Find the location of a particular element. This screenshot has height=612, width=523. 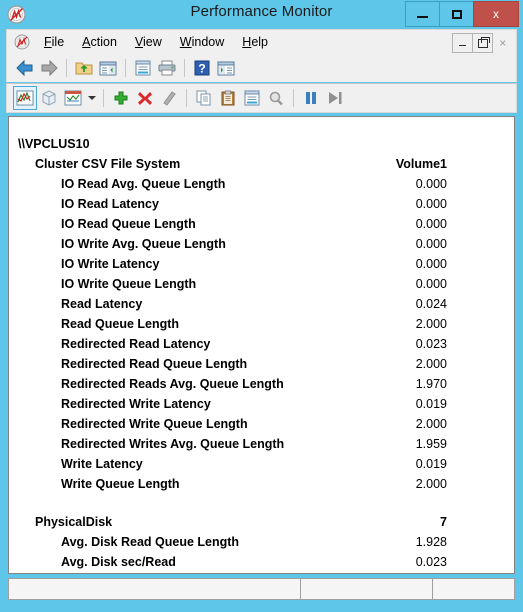

report-object-row: PhysicalDisk 7 is located at coordinates (261, 522).